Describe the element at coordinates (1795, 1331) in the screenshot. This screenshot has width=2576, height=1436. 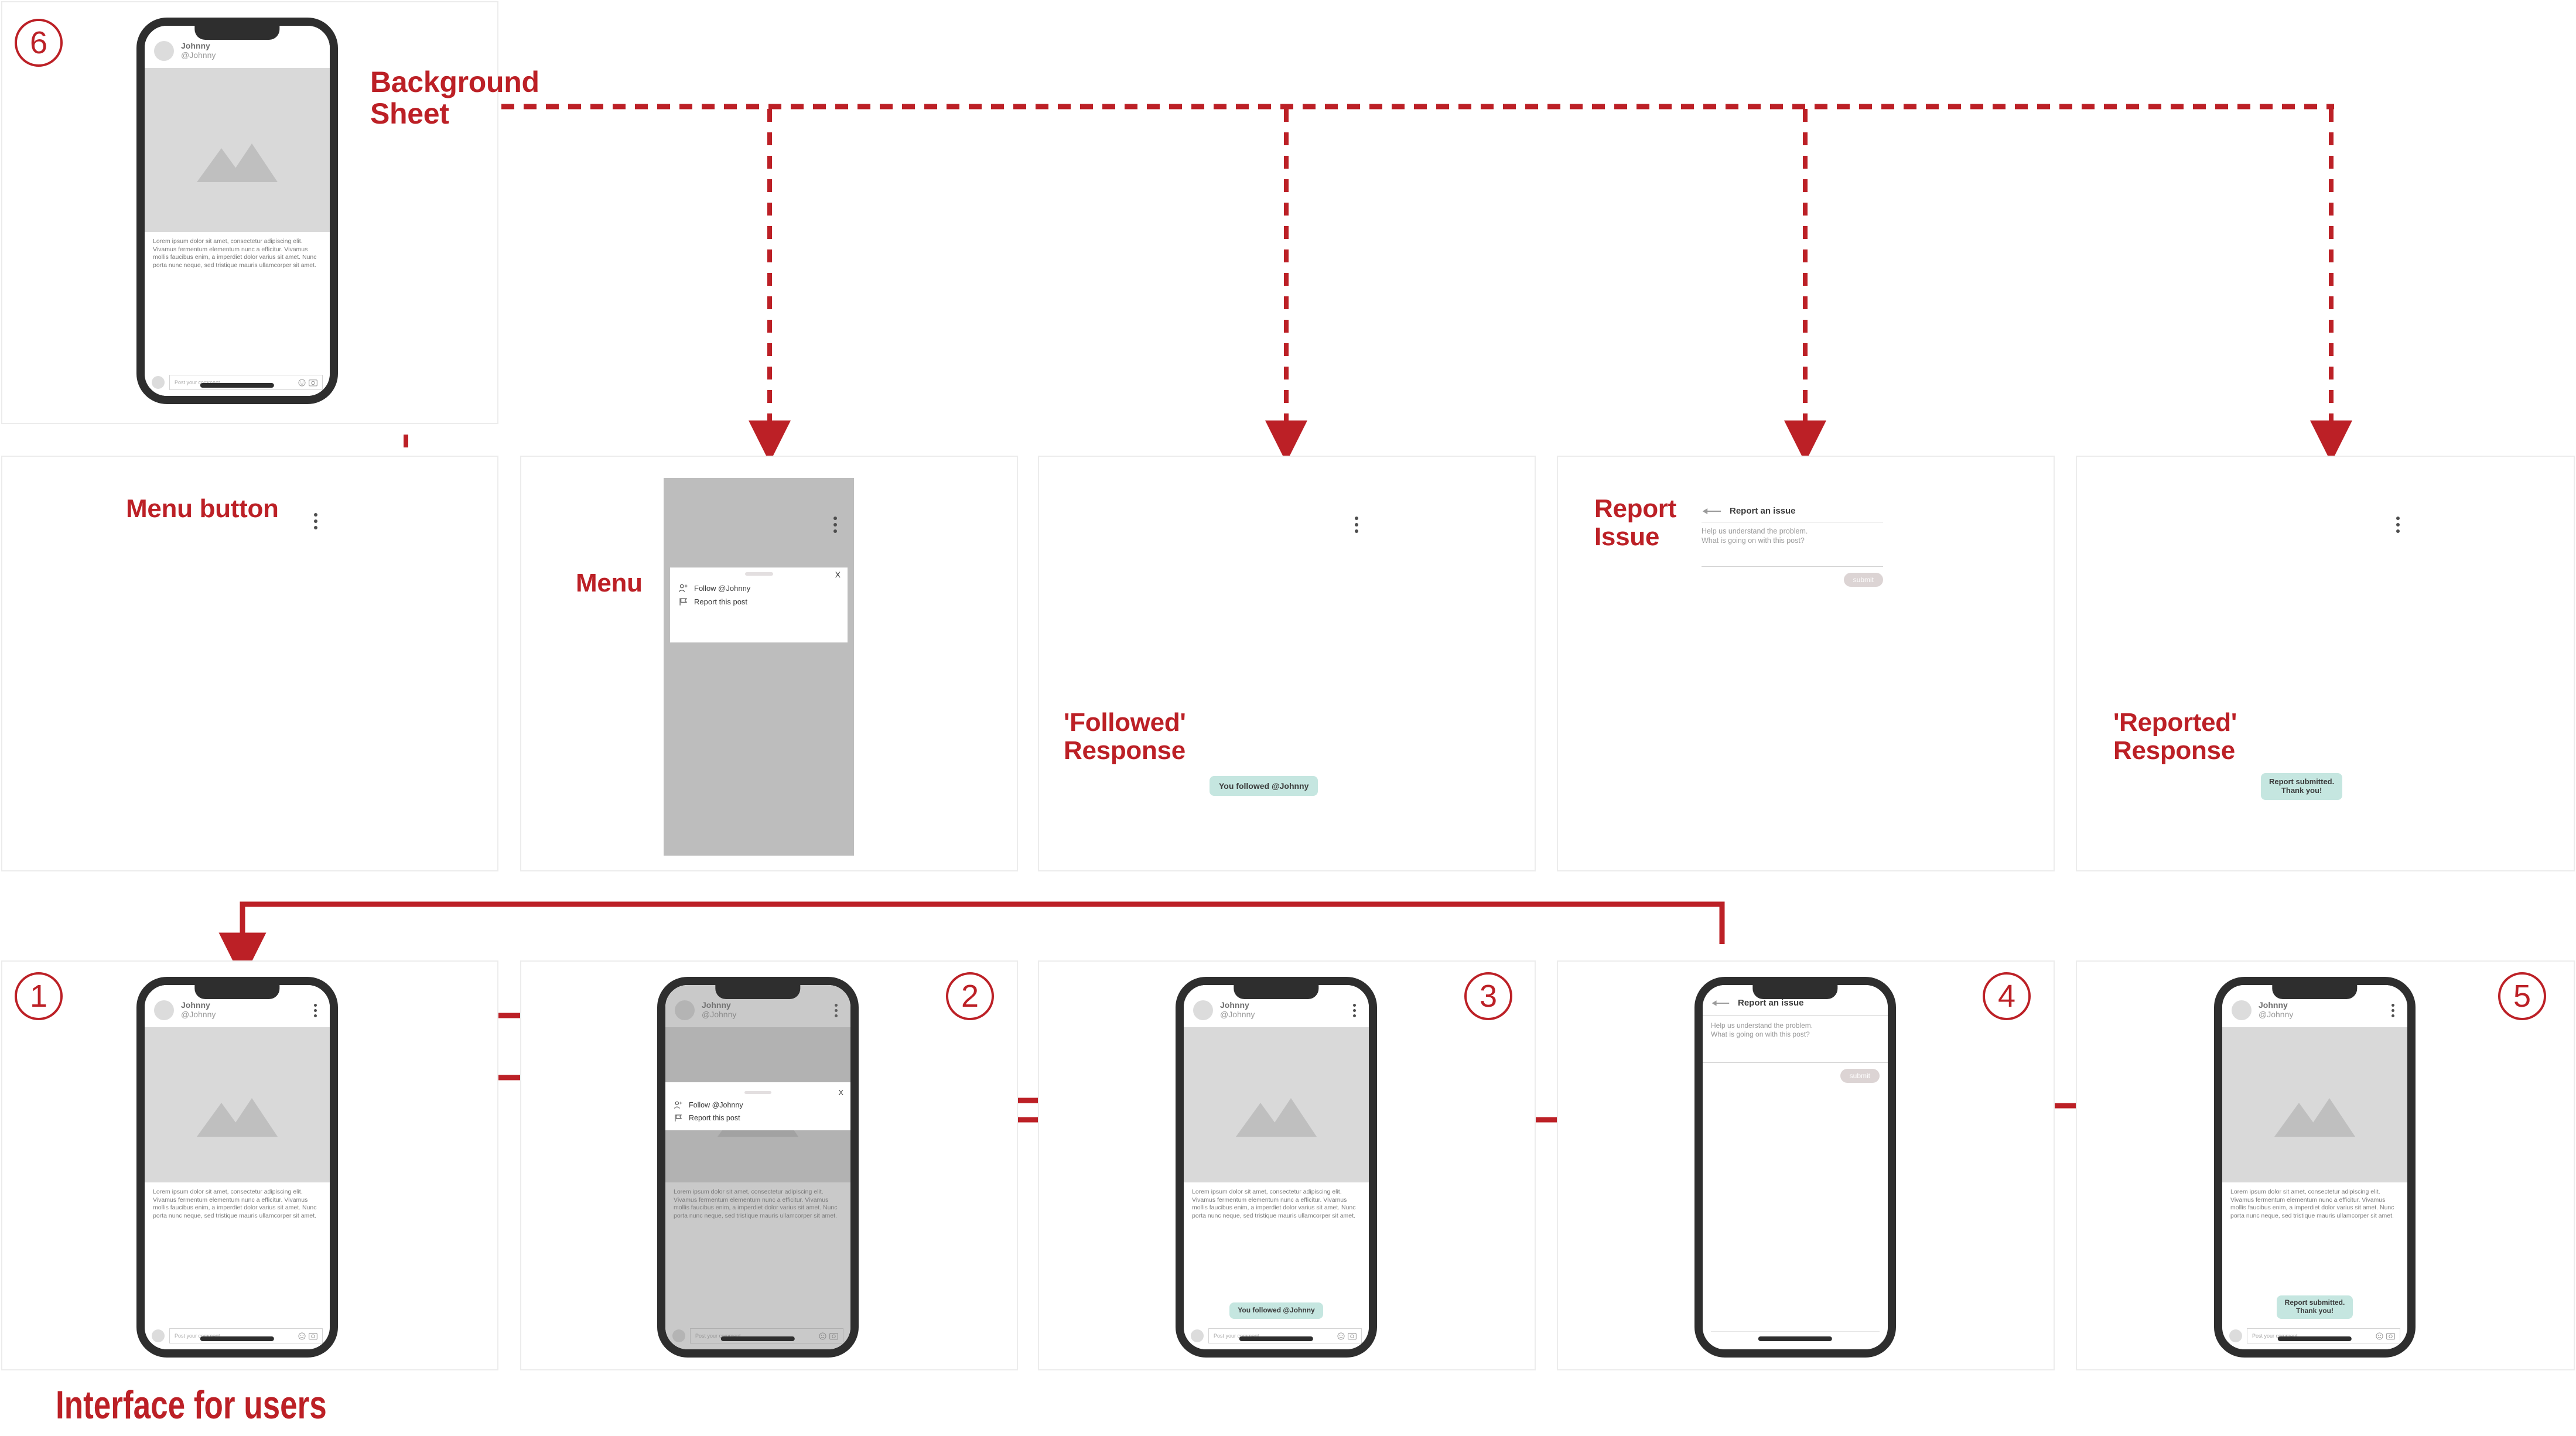
I see `report-bottom-divider` at that location.